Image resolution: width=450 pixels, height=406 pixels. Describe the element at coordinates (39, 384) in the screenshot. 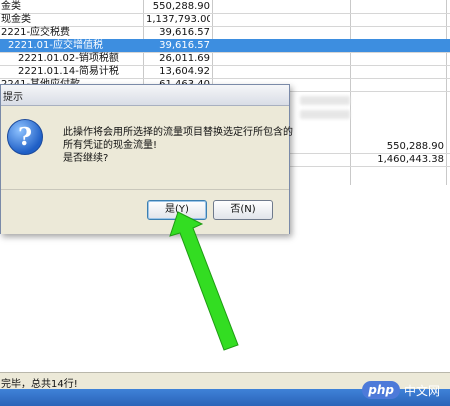

I see `status-text: 完毕，总共14行!` at that location.